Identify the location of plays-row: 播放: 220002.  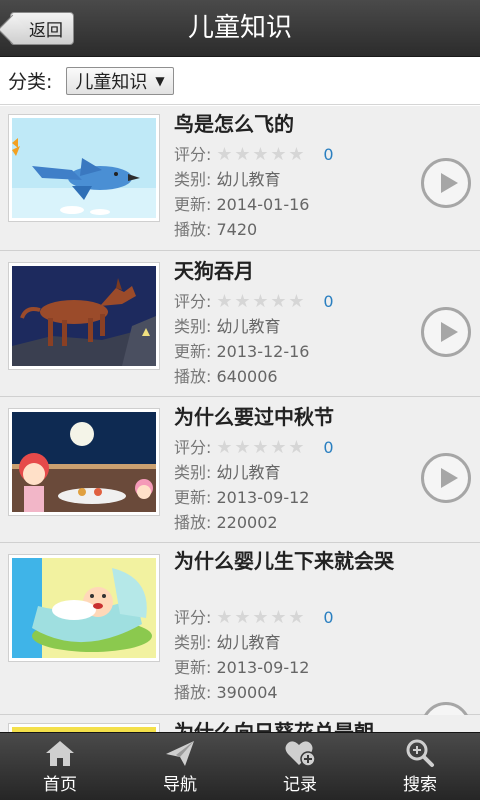
(254, 522).